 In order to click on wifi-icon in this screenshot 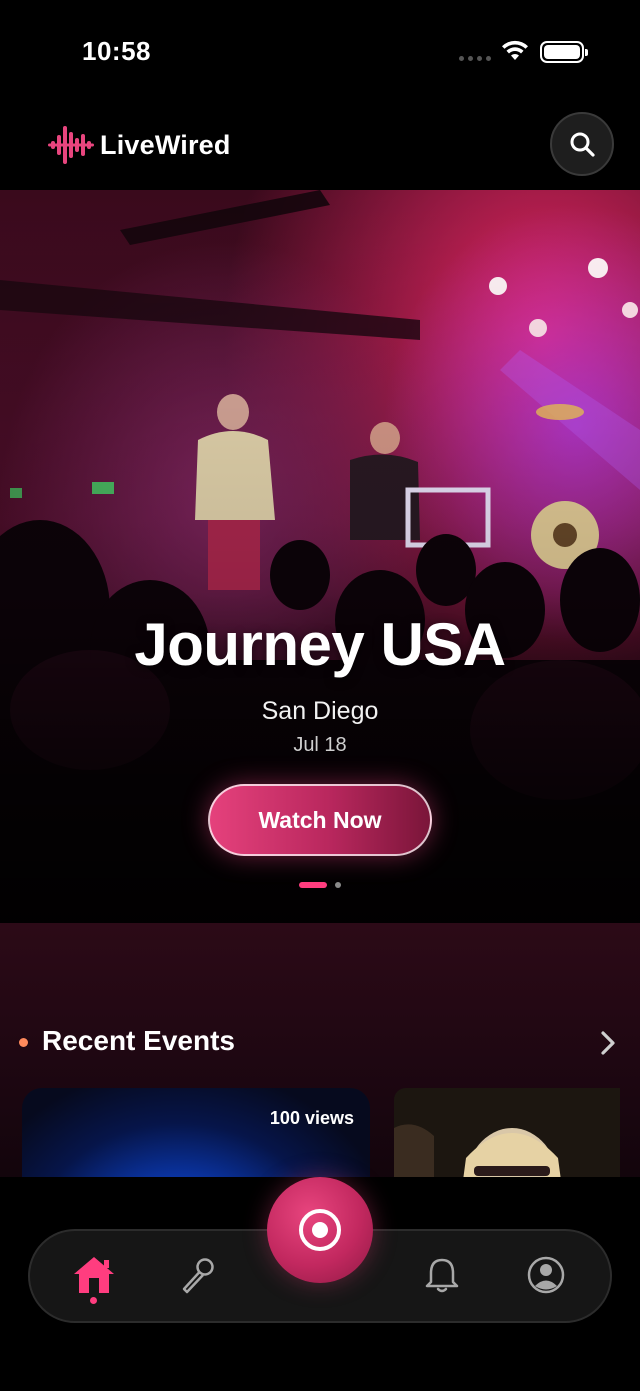, I will do `click(515, 50)`.